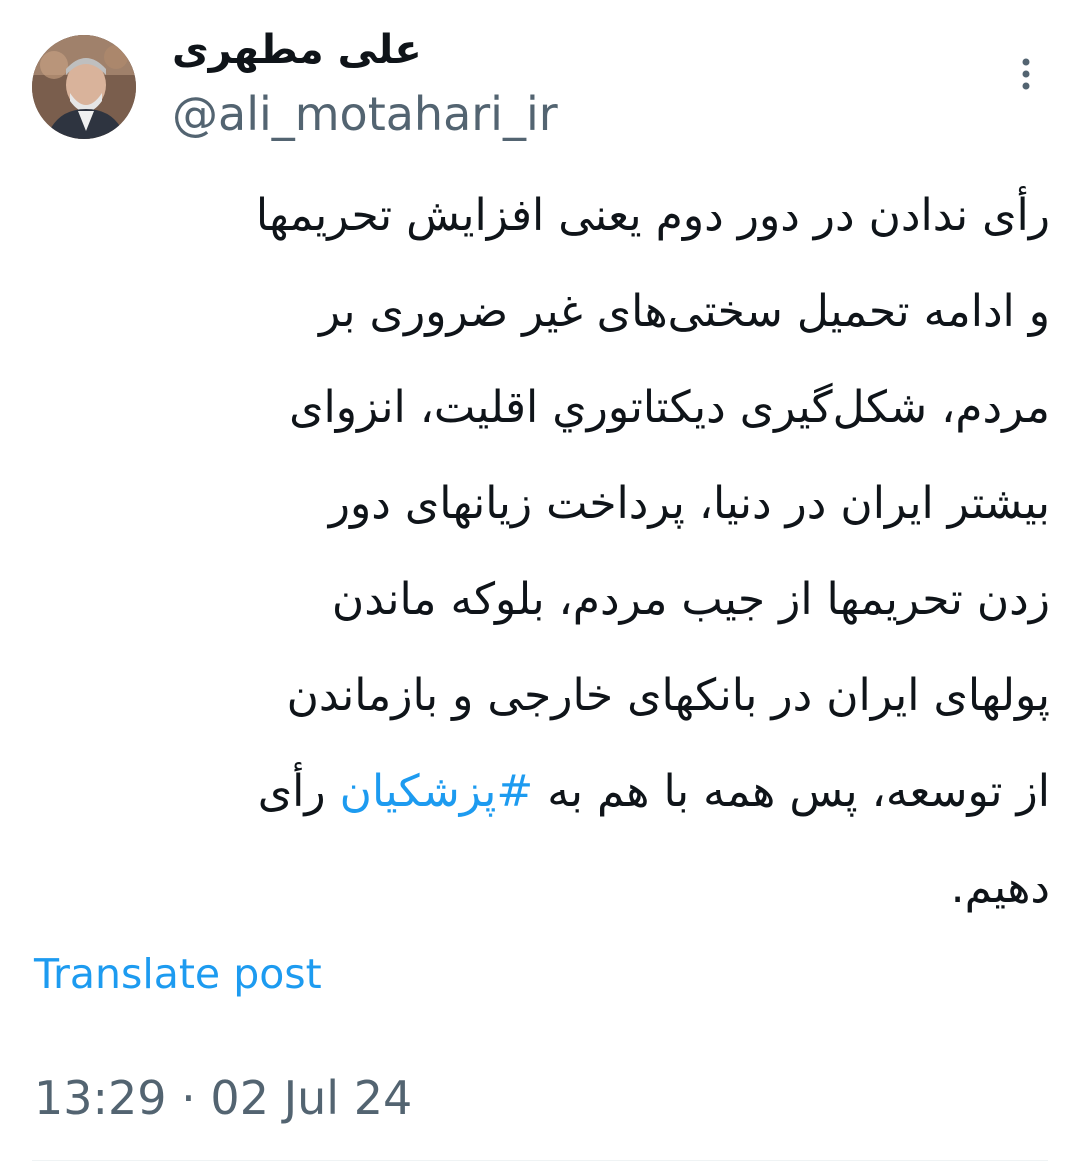 This screenshot has height=1163, width=1080. I want to click on more-vertical-icon, so click(1026, 74).